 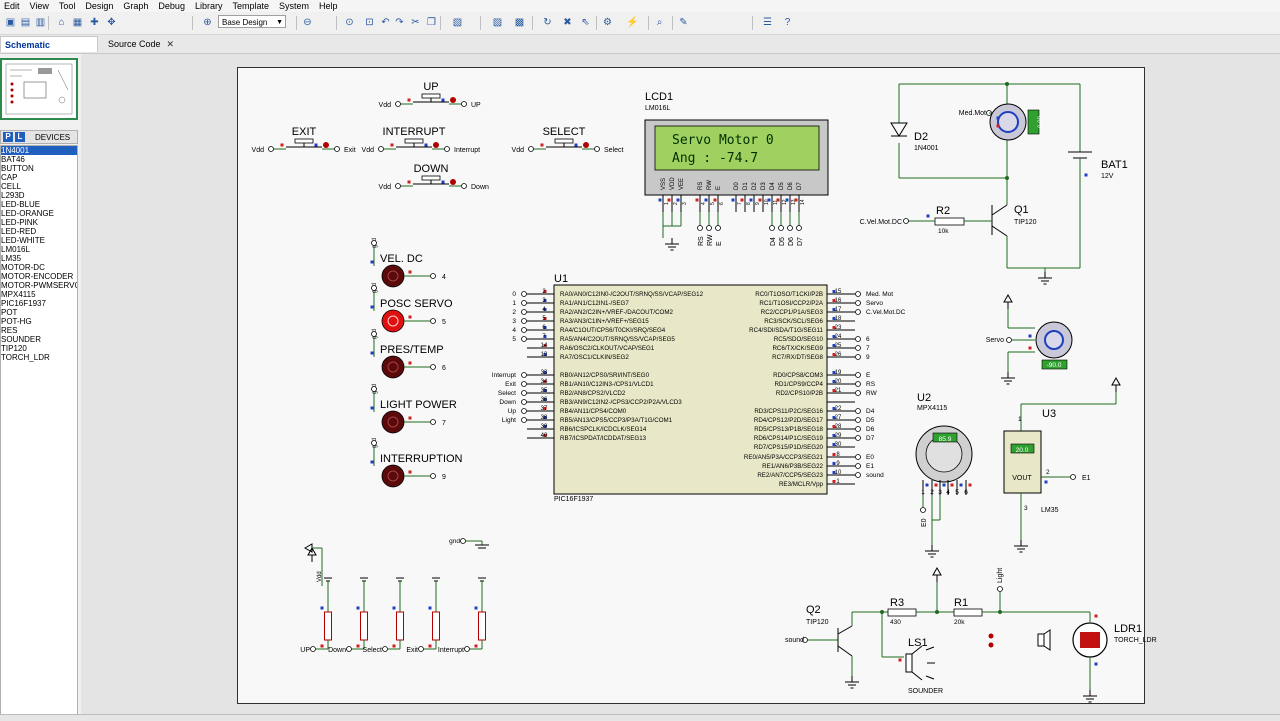 What do you see at coordinates (430, 87) in the screenshot?
I see `button-title: UP` at bounding box center [430, 87].